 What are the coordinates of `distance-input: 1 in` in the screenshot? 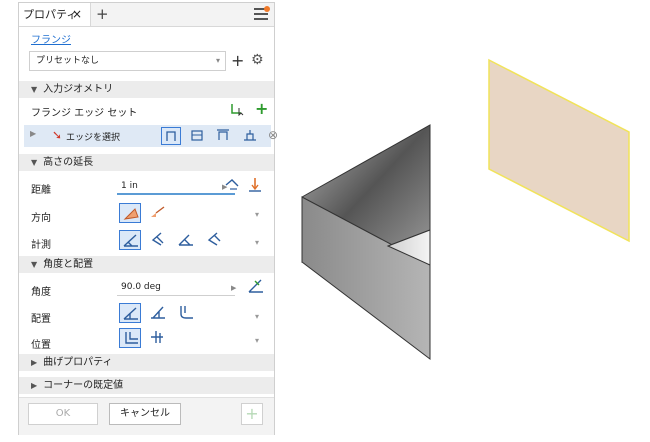 It's located at (176, 186).